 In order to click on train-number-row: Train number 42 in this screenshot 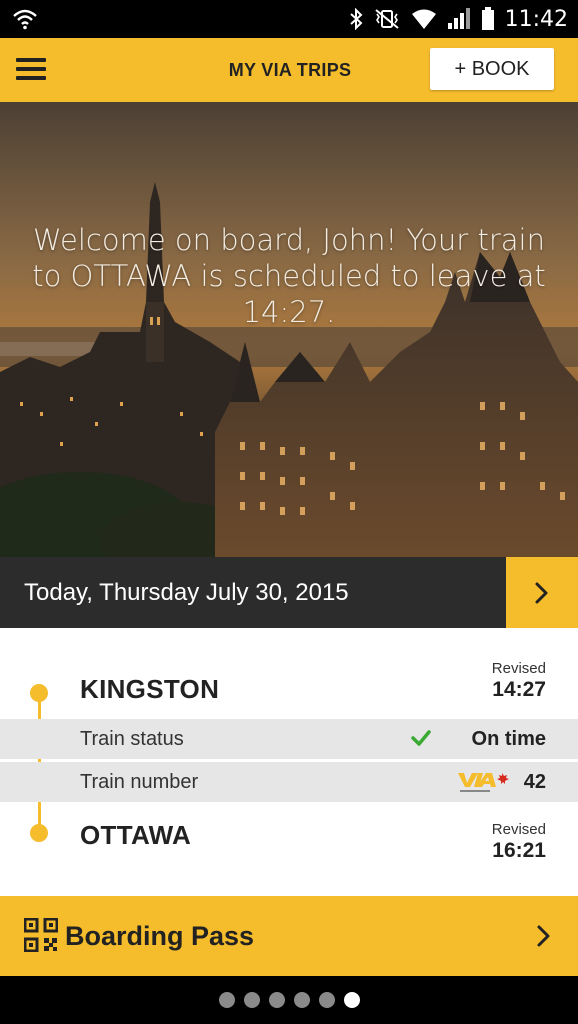, I will do `click(289, 782)`.